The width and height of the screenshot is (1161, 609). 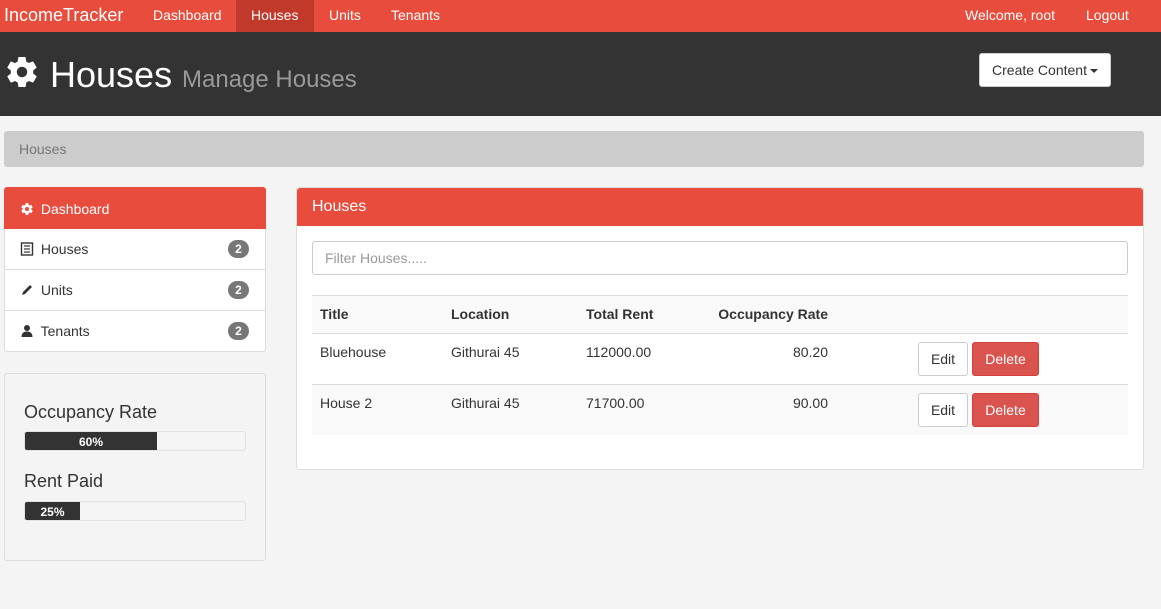 I want to click on pencil-icon, so click(x=27, y=290).